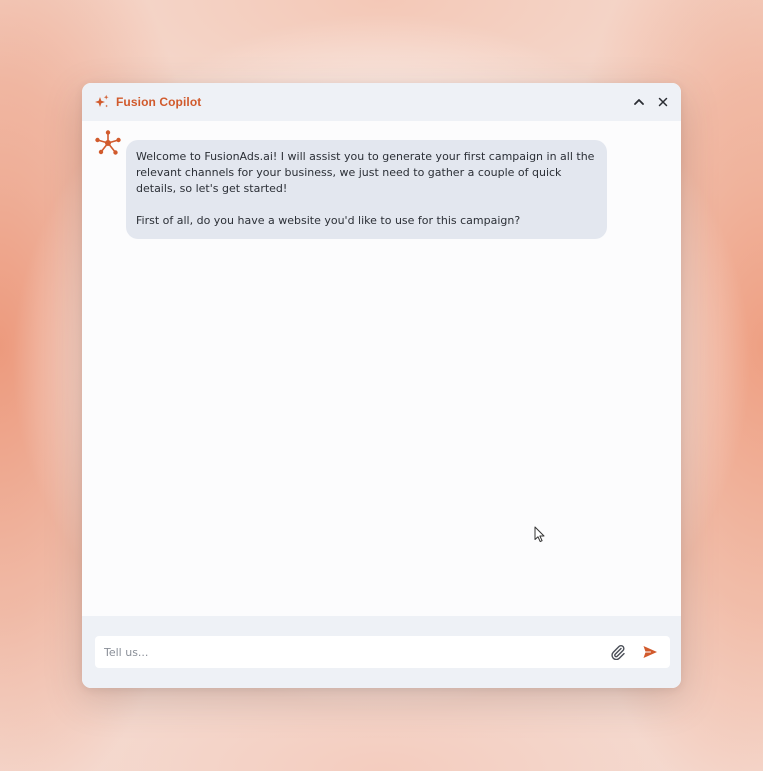 Image resolution: width=763 pixels, height=771 pixels. I want to click on composer-area, so click(381, 652).